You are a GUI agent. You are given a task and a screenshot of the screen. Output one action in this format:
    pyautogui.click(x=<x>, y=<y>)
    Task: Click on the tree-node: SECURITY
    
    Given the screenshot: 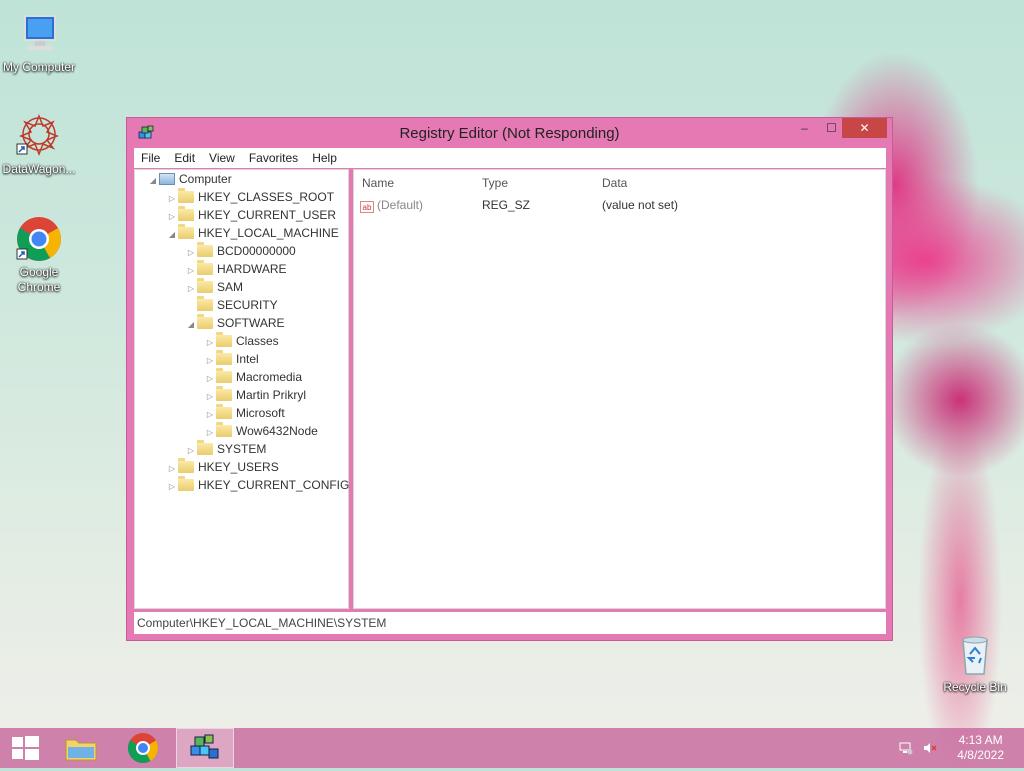 What is the action you would take?
    pyautogui.click(x=231, y=305)
    